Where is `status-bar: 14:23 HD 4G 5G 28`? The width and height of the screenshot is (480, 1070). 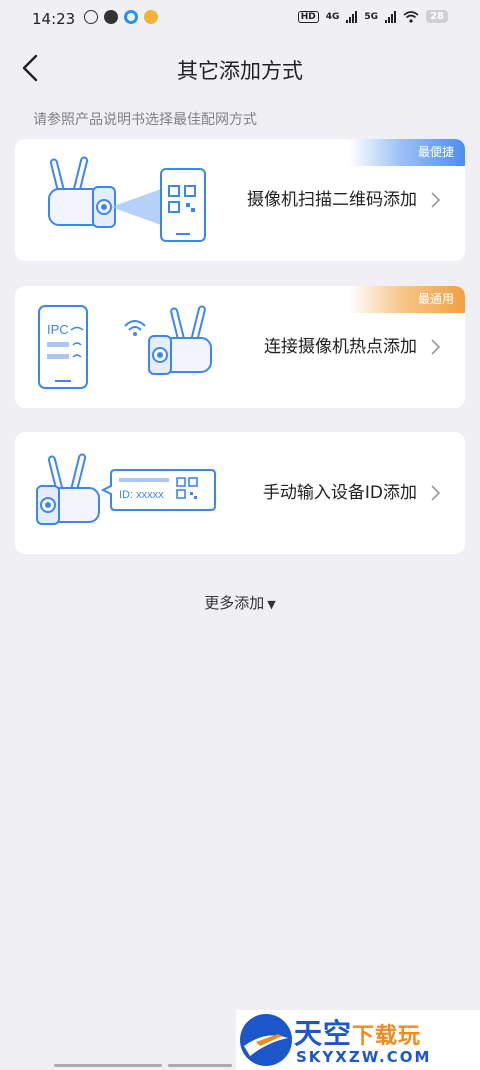 status-bar: 14:23 HD 4G 5G 28 is located at coordinates (240, 19).